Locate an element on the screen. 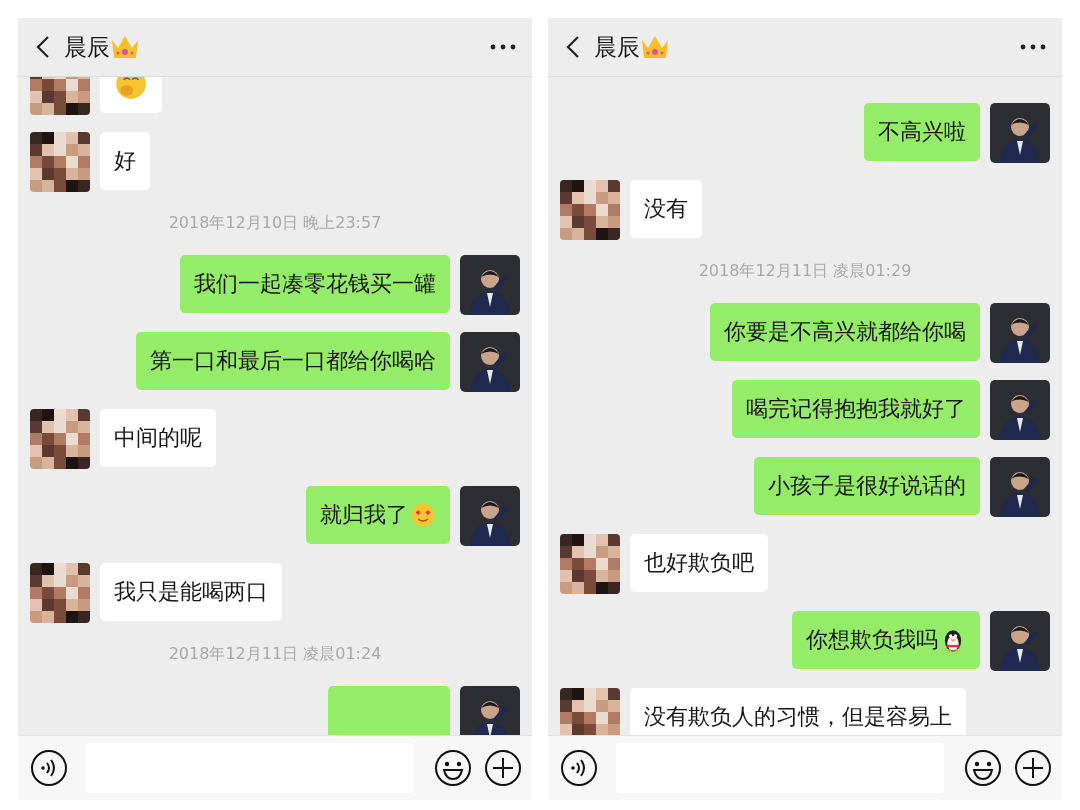  message-bubble: 我们一起凑零花钱买一罐 is located at coordinates (315, 284).